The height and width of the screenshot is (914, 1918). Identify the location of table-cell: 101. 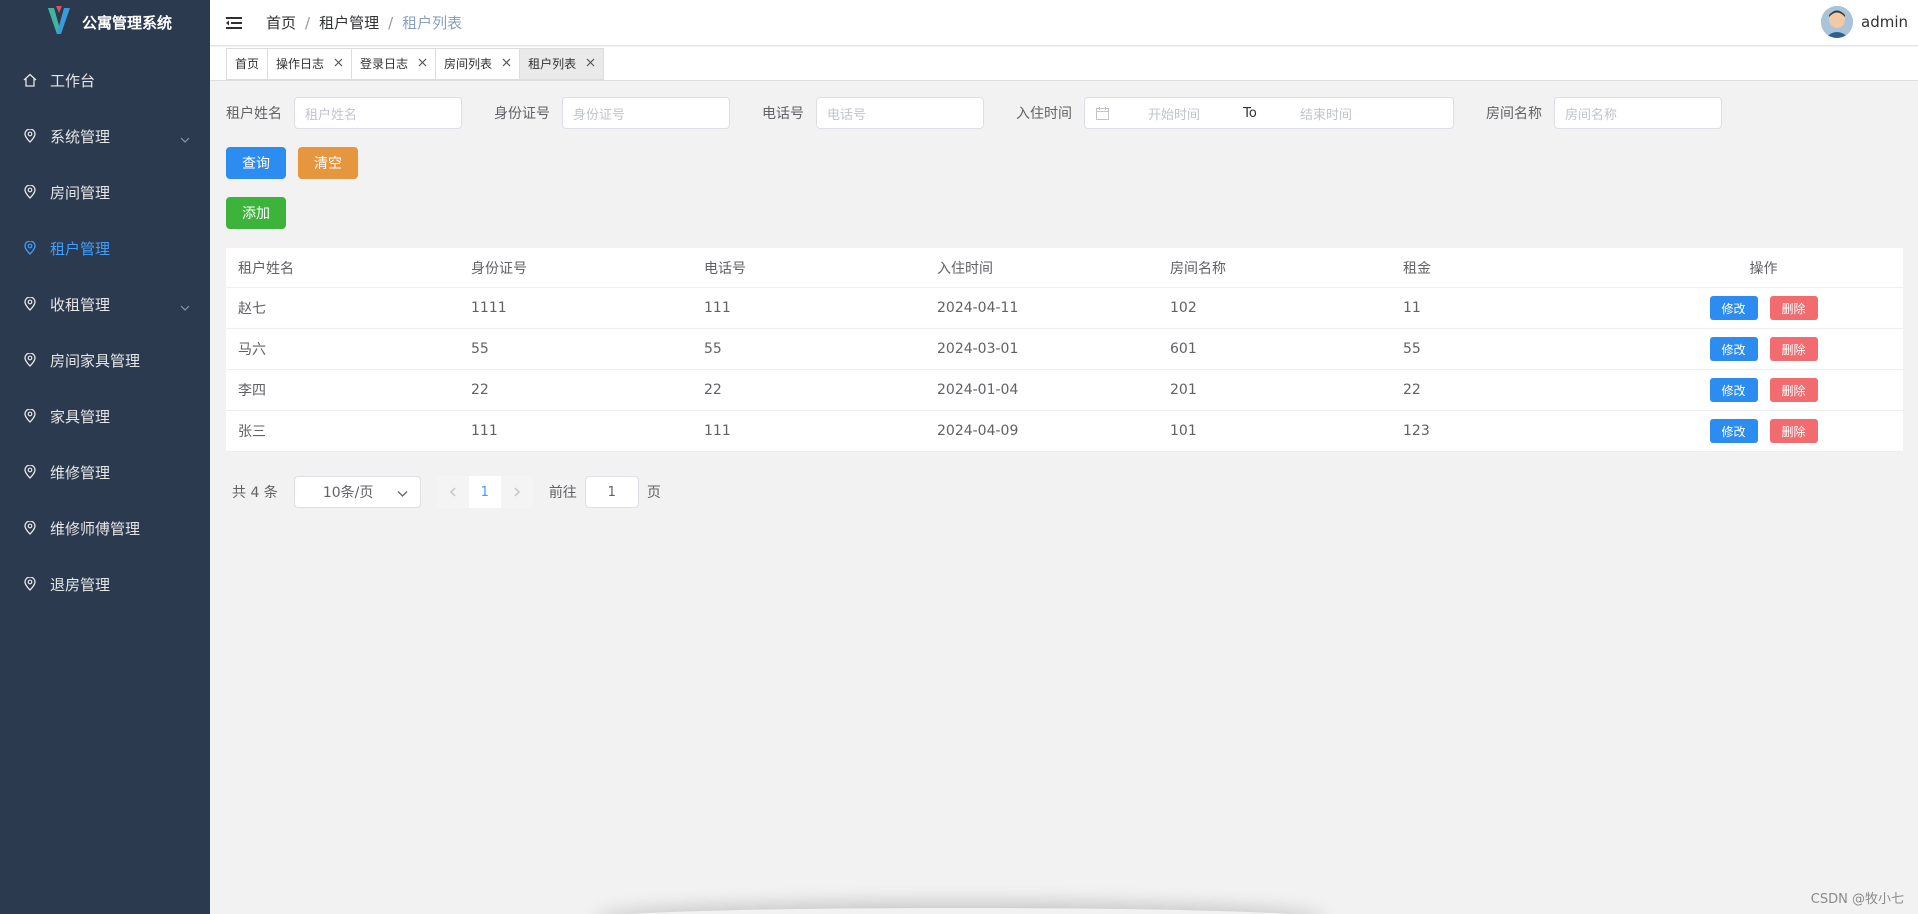
(1183, 431).